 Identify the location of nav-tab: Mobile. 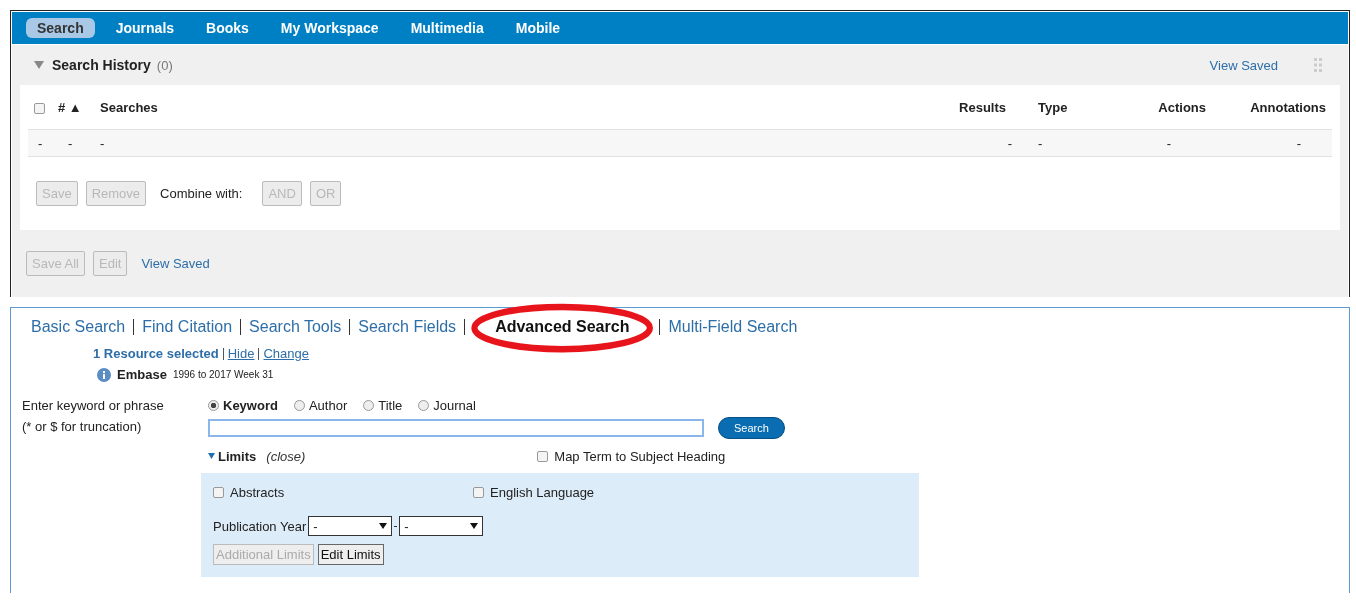
(538, 28).